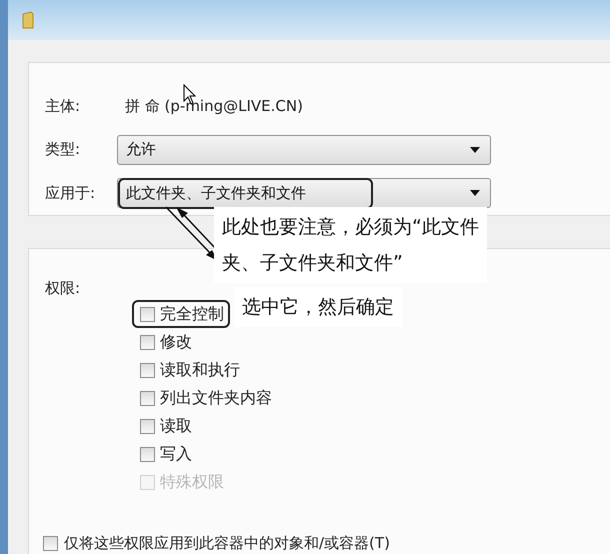 This screenshot has width=610, height=554. I want to click on type-dropdown: 允许, so click(304, 149).